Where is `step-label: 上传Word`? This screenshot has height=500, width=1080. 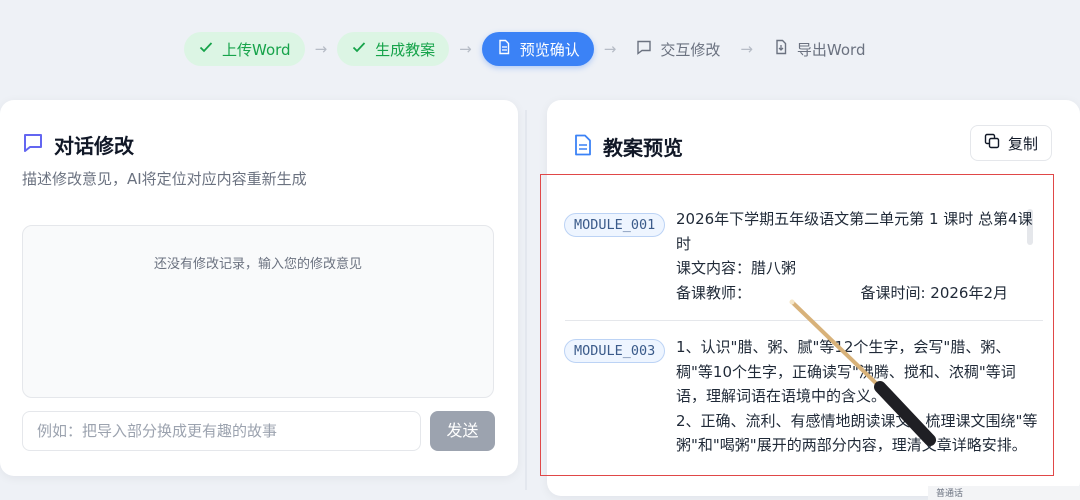
step-label: 上传Word is located at coordinates (256, 49).